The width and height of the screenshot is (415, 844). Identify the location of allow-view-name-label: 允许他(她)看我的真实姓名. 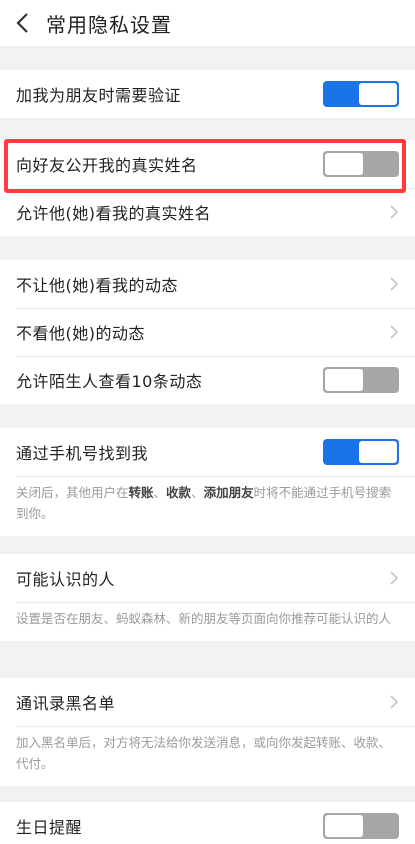
(113, 213).